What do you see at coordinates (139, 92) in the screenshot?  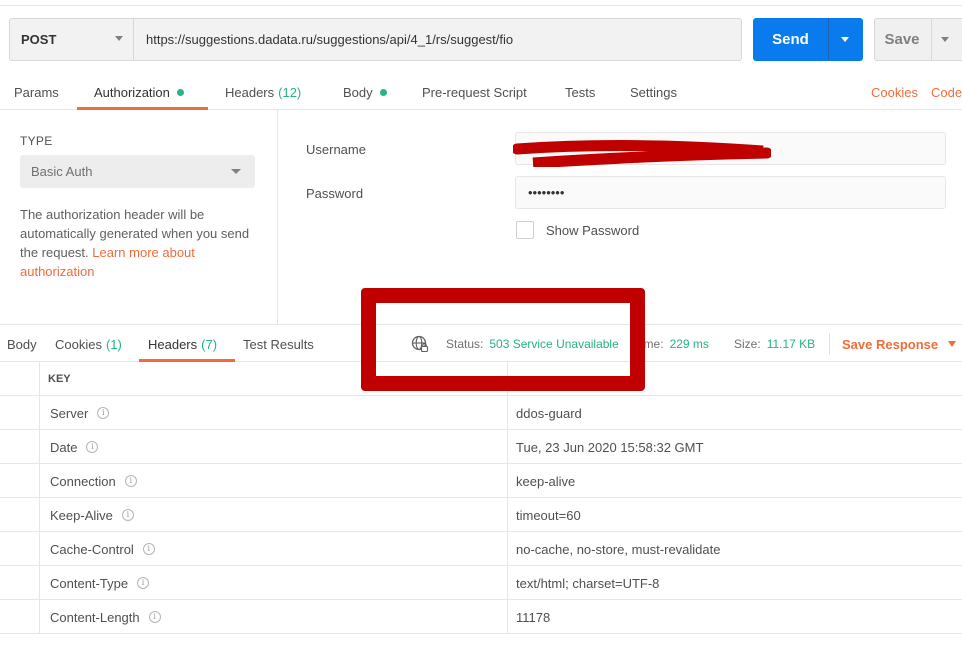 I see `tab-authorization: Authorization` at bounding box center [139, 92].